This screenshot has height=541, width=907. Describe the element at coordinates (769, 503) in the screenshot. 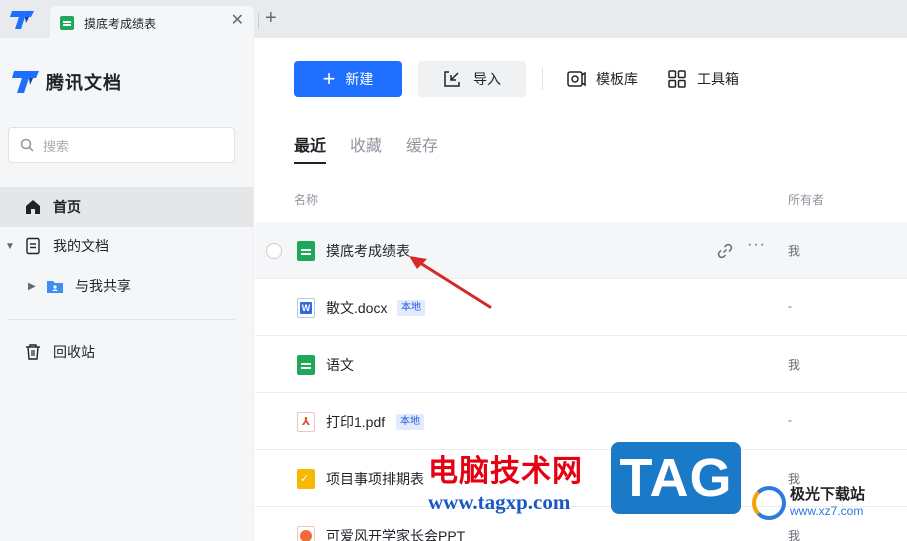

I see `aurora-logo-icon` at that location.